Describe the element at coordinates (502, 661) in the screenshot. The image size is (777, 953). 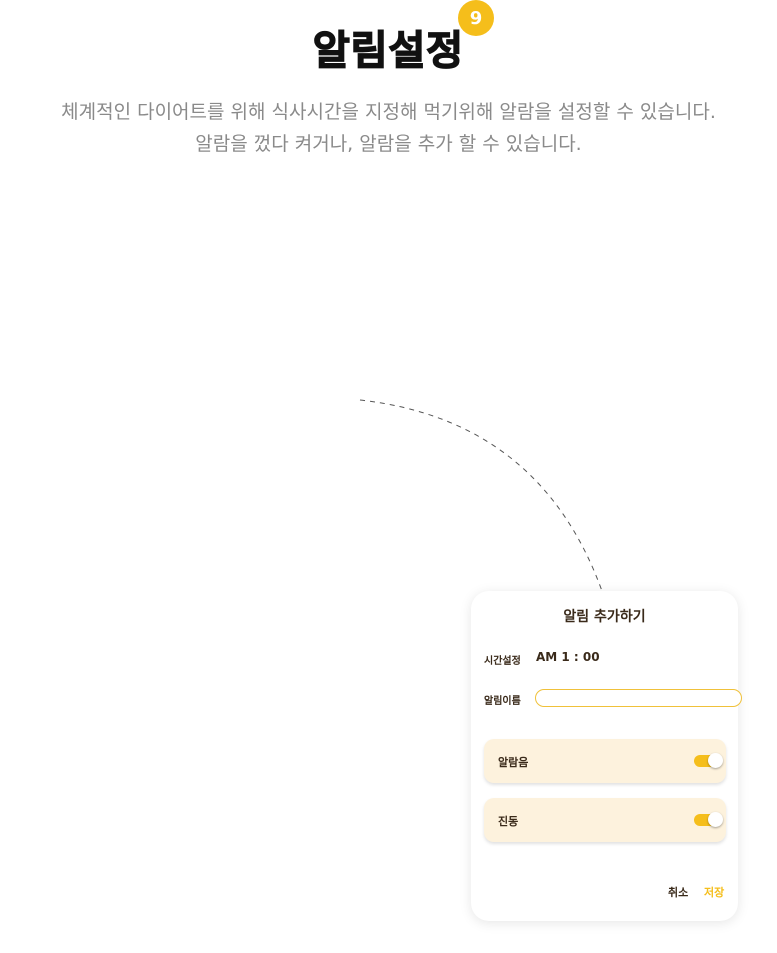
I see `time-setting-label: 시간설정` at that location.